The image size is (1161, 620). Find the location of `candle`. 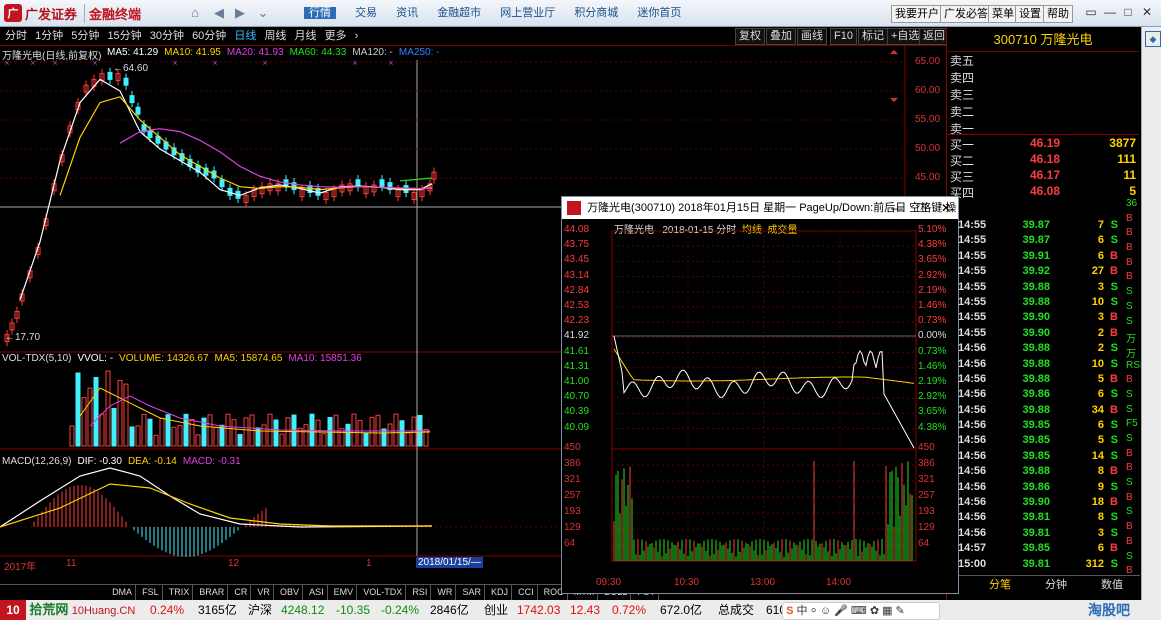

candle is located at coordinates (110, 75).